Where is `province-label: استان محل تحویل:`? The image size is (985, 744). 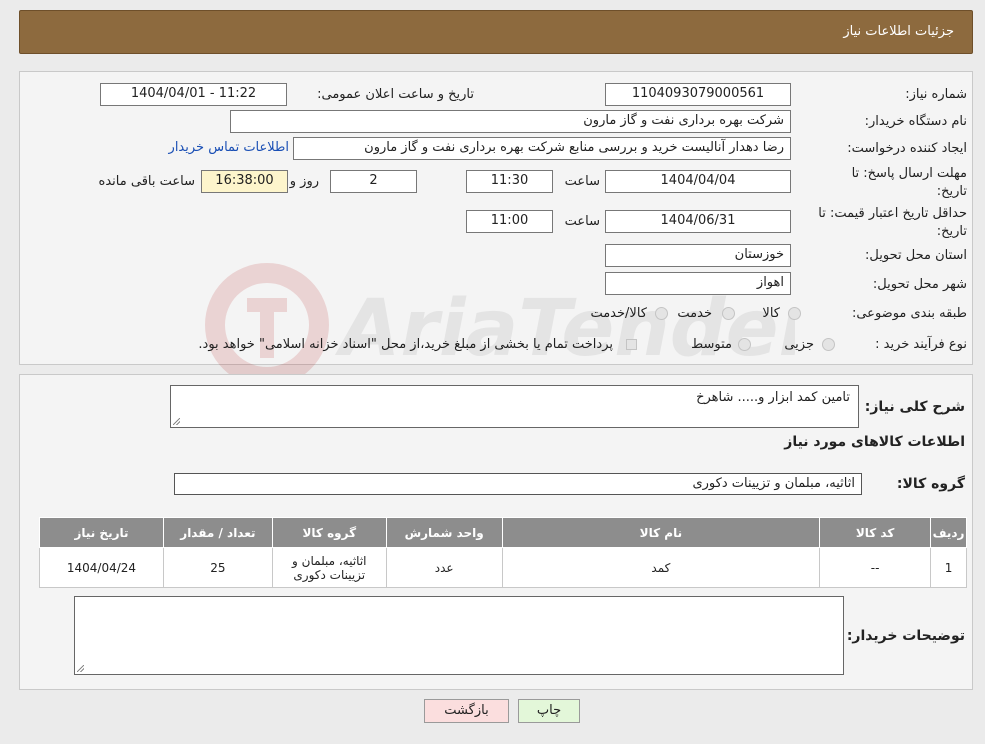
province-label: استان محل تحویل: is located at coordinates (916, 255).